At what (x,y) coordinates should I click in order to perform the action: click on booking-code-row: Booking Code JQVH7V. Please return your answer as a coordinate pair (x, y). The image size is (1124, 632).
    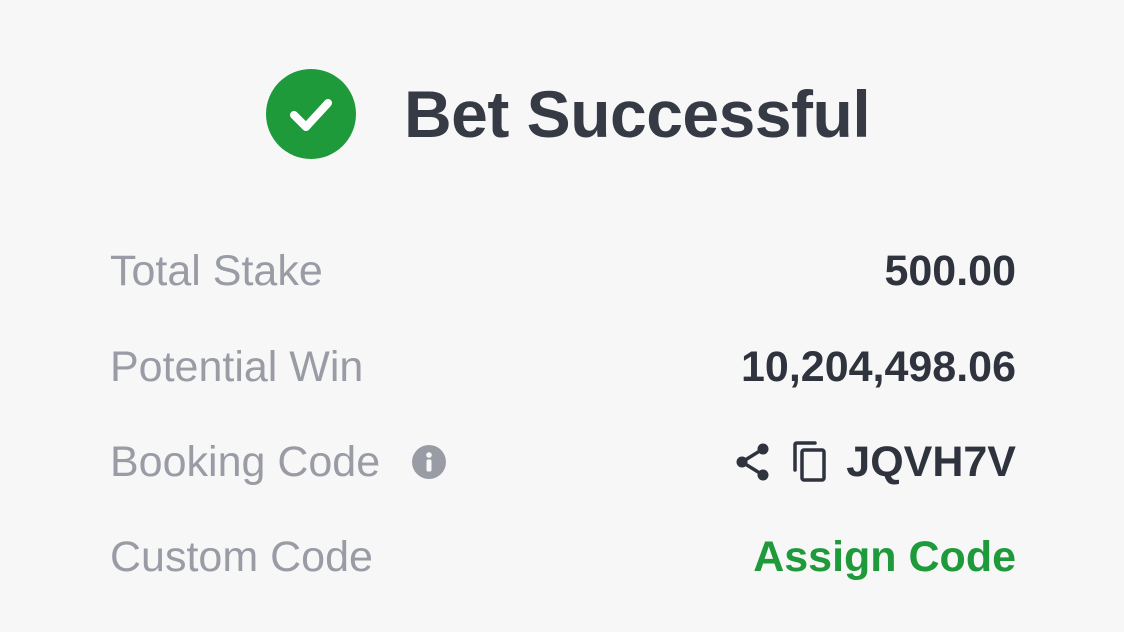
    Looking at the image, I should click on (563, 462).